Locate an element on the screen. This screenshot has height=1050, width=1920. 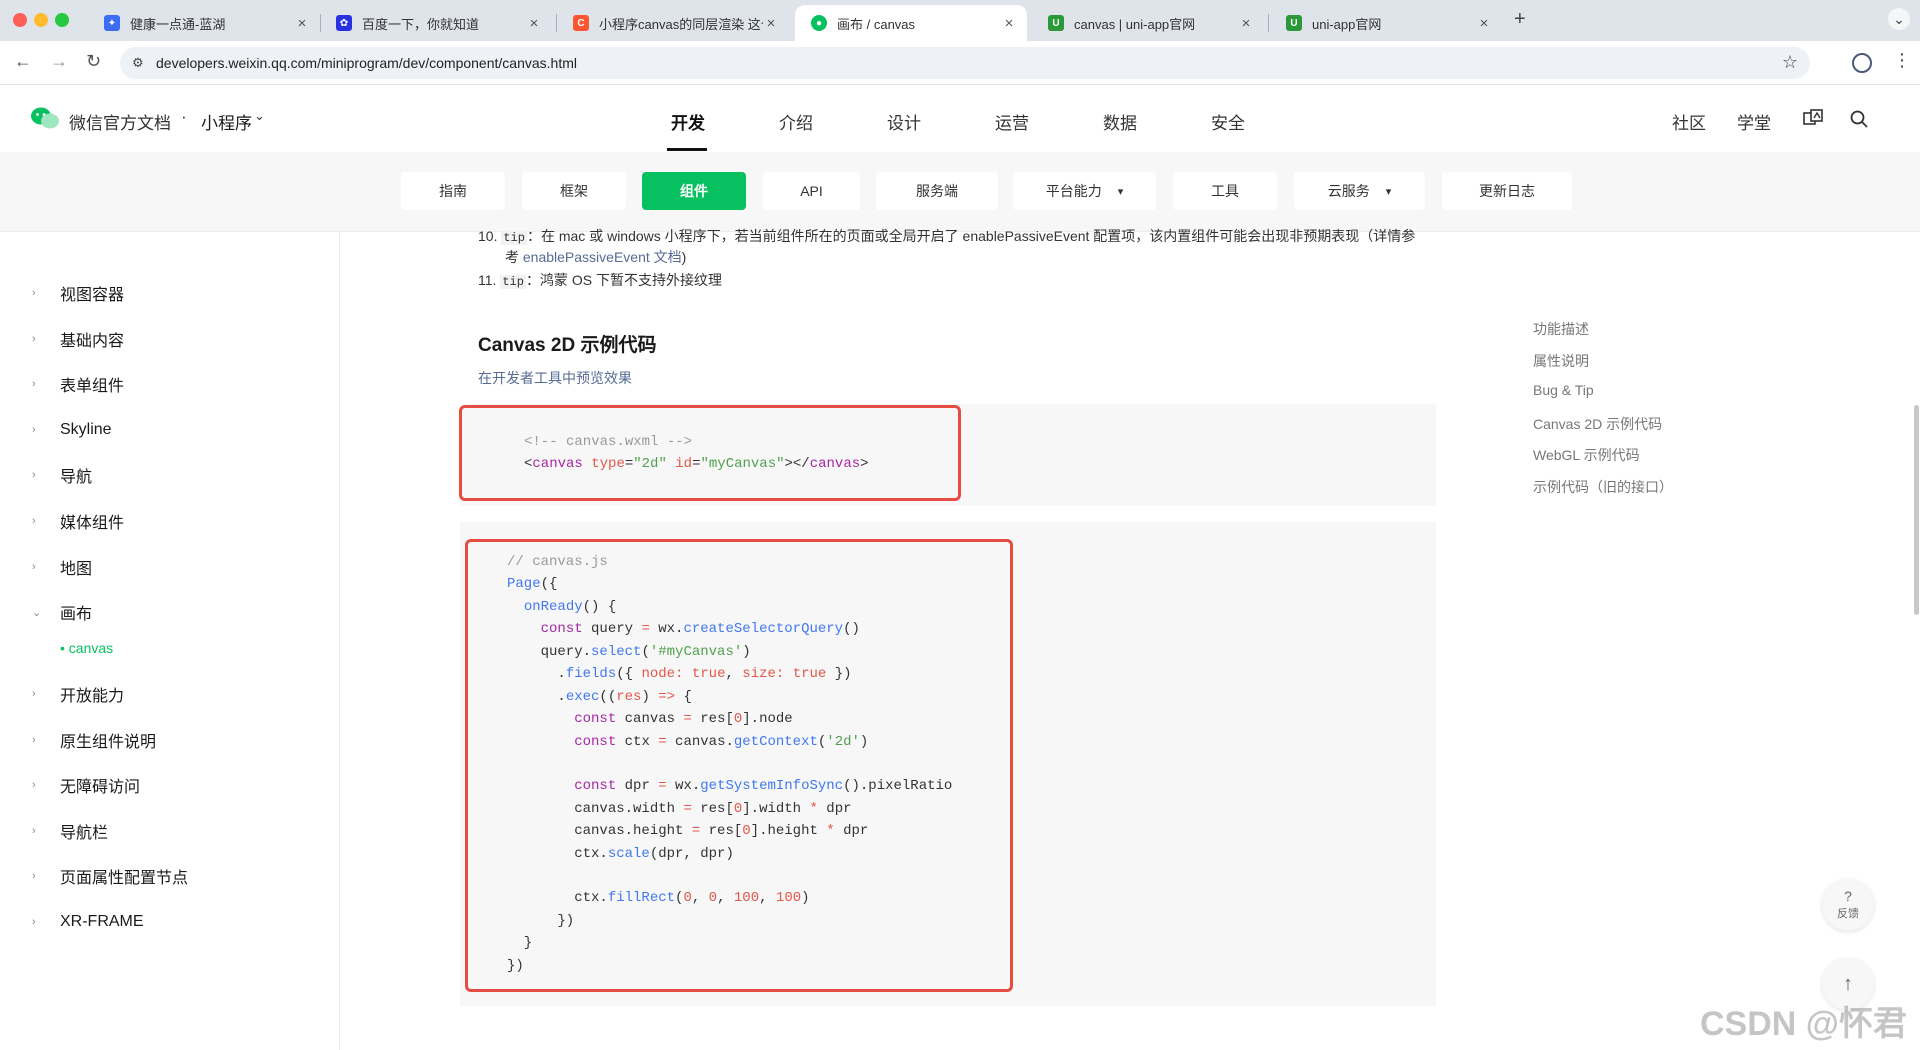
subnav-cloud: 云服务 ▾ is located at coordinates (1359, 191).